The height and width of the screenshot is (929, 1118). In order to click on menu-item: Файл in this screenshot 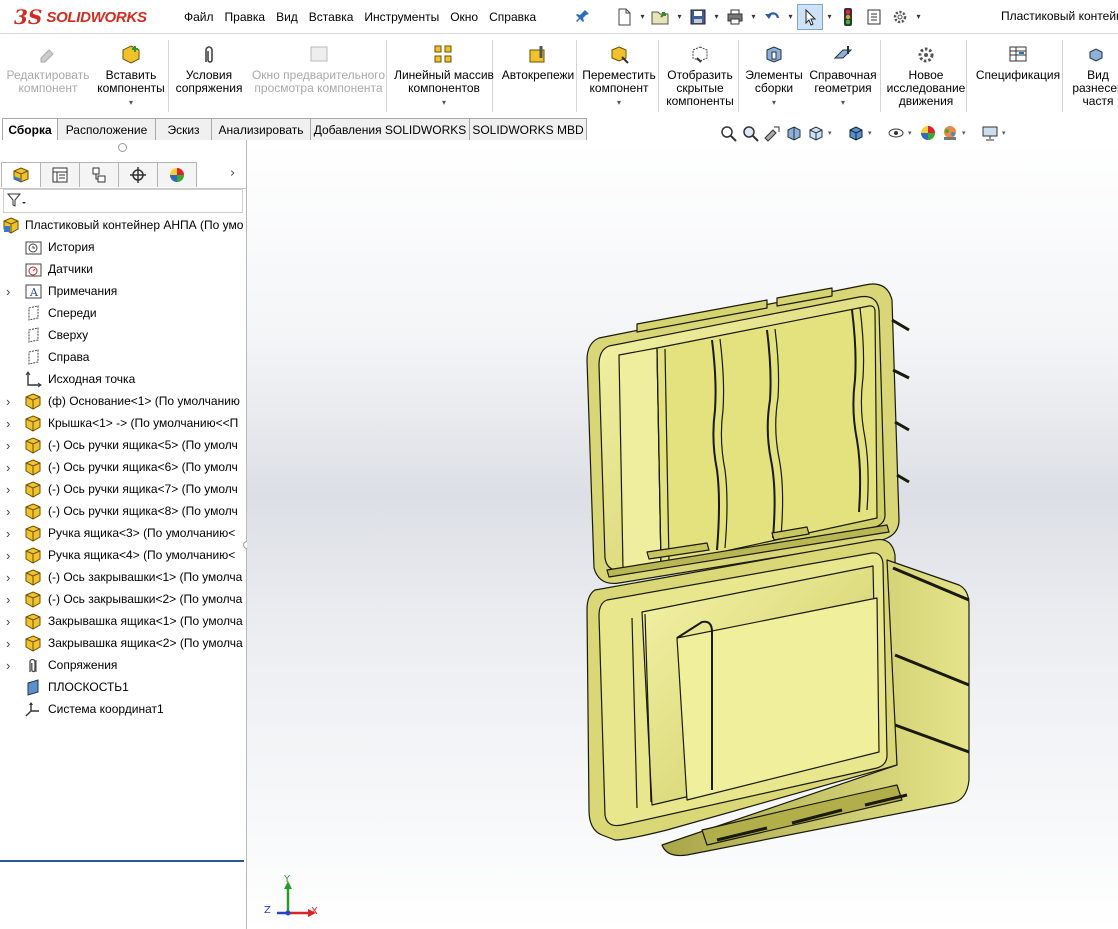, I will do `click(202, 17)`.